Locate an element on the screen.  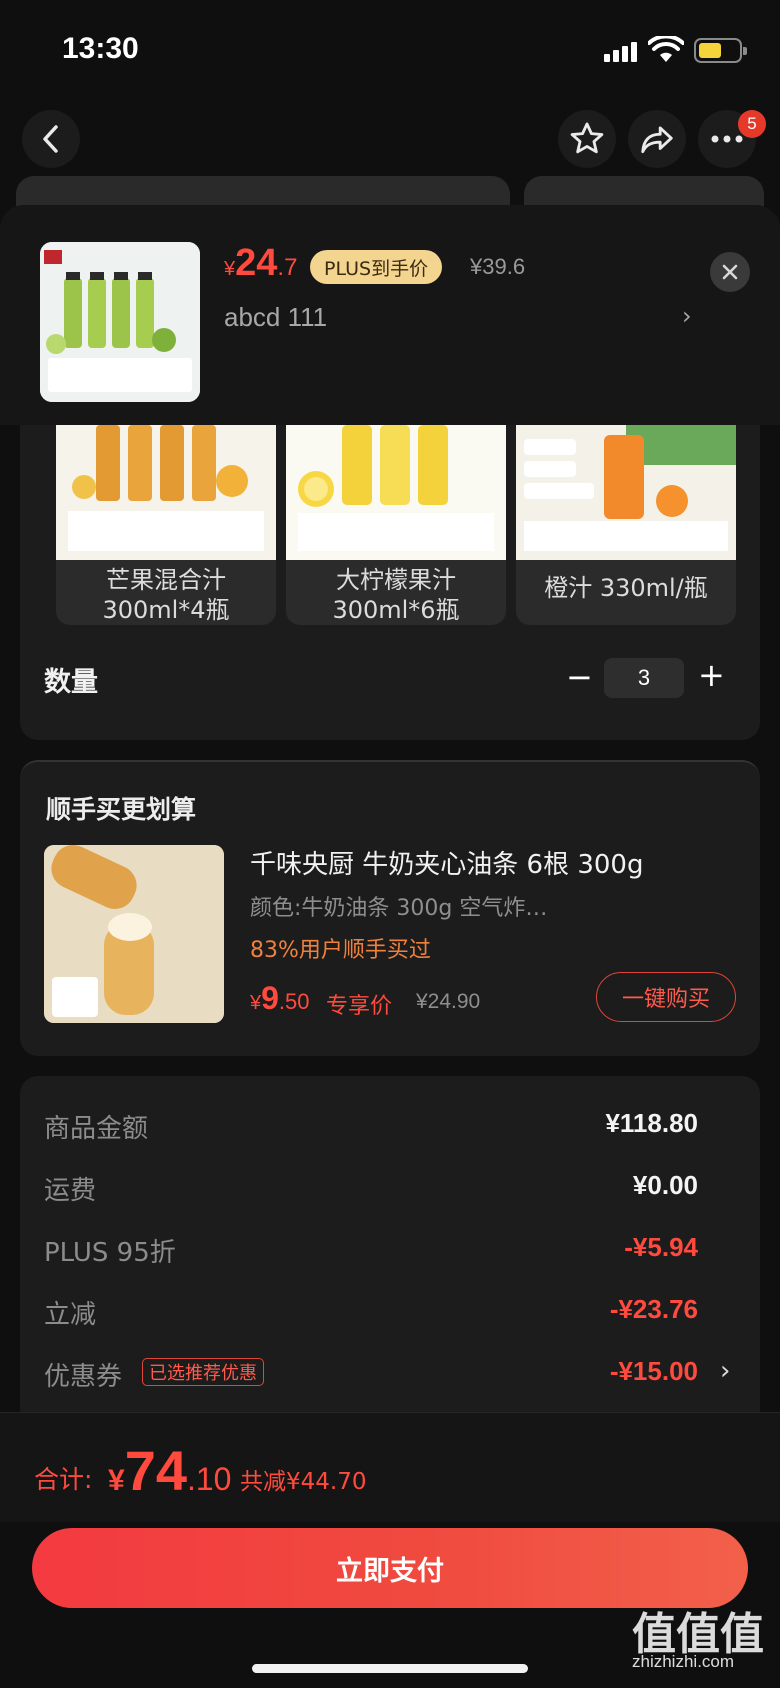
total-saving: 共减¥44.70 is located at coordinates (303, 1482).